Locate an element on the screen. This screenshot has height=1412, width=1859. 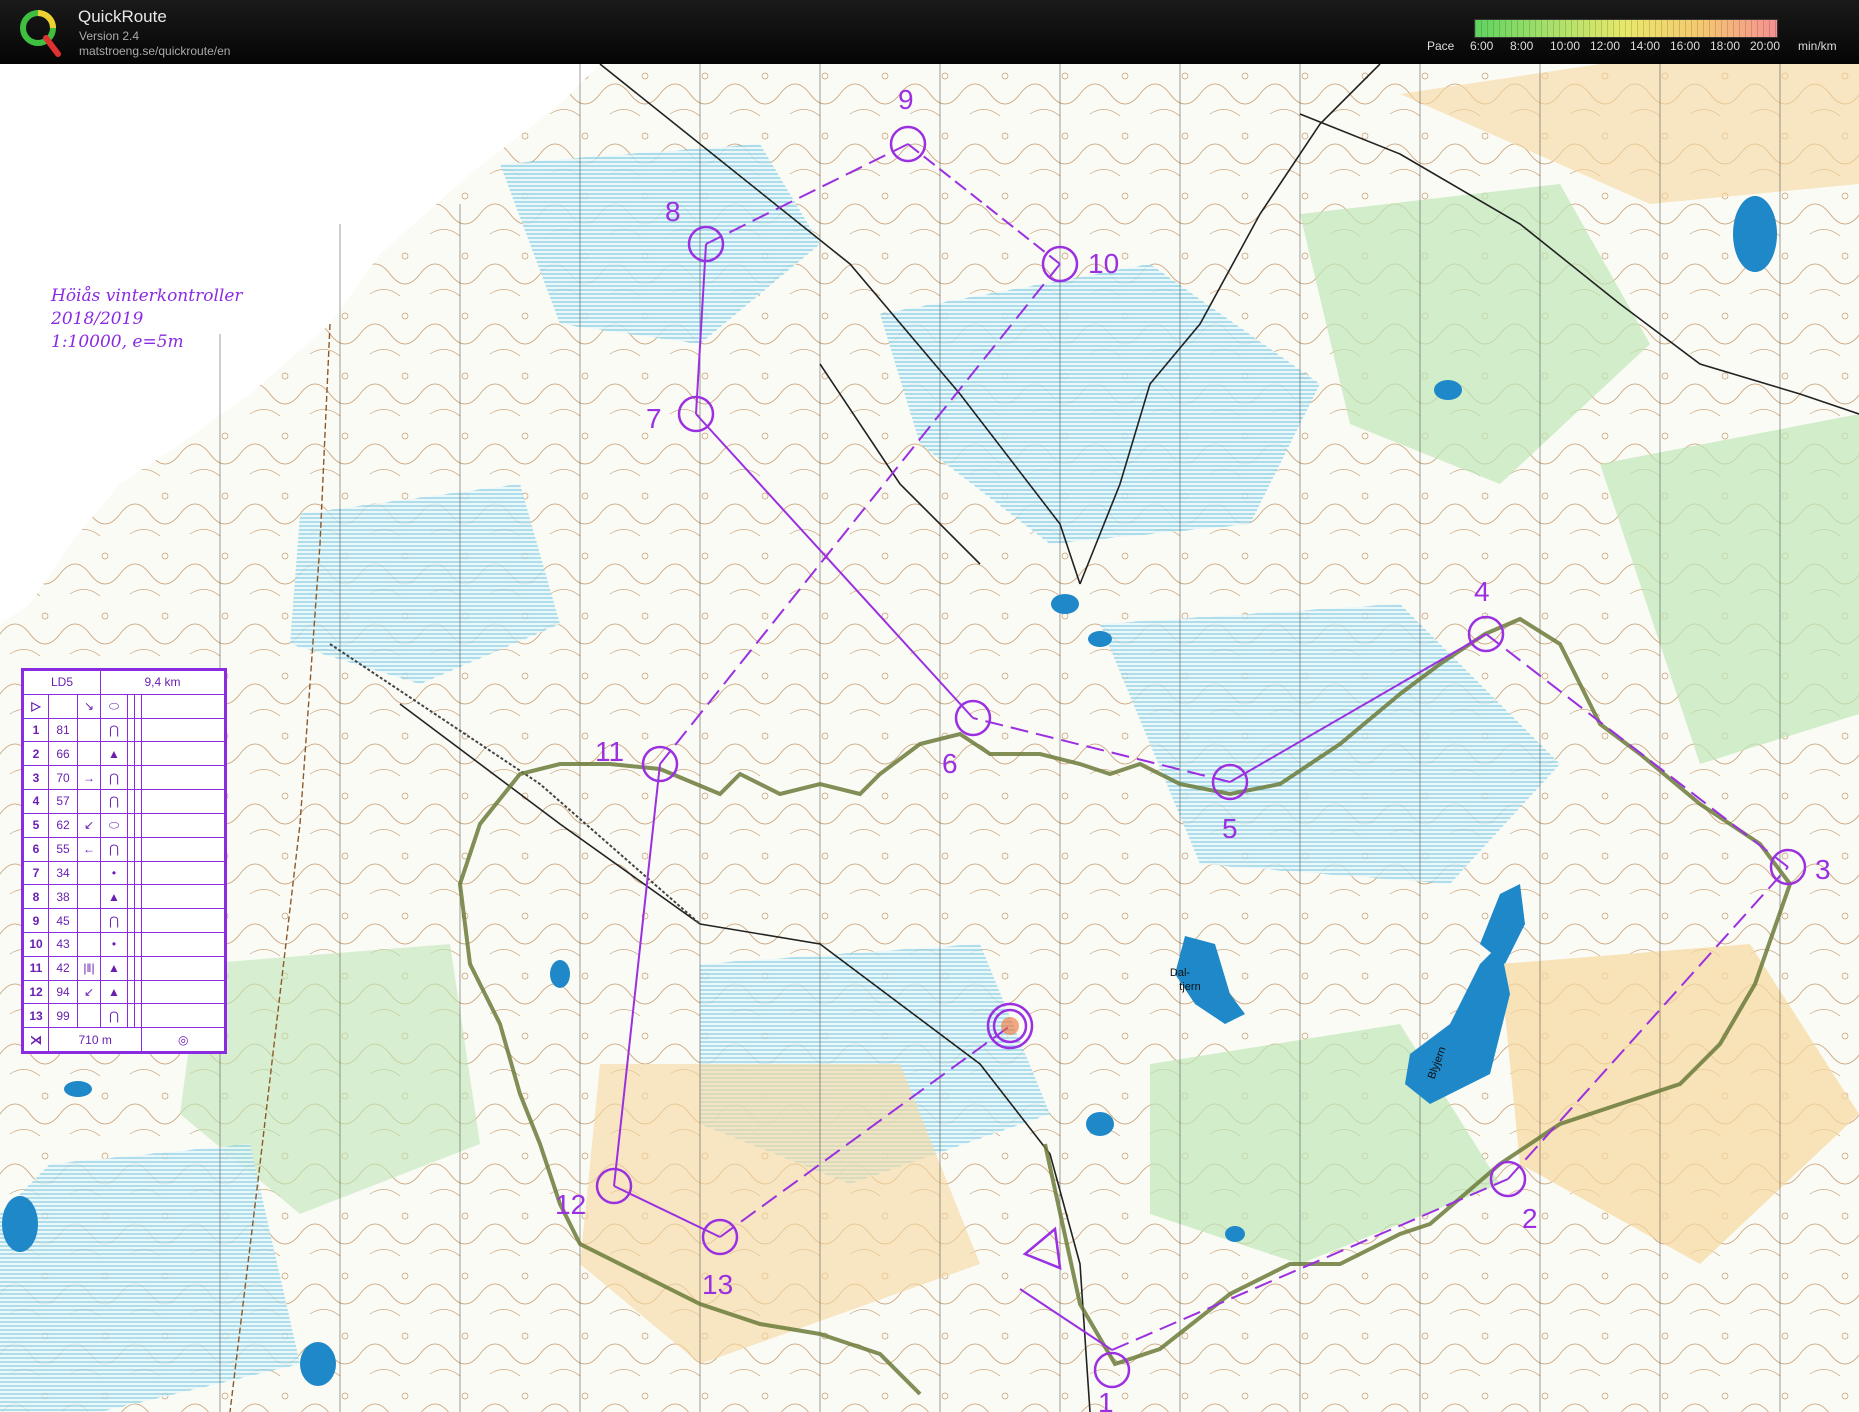
legend-control-number: 1 is located at coordinates (36, 730).